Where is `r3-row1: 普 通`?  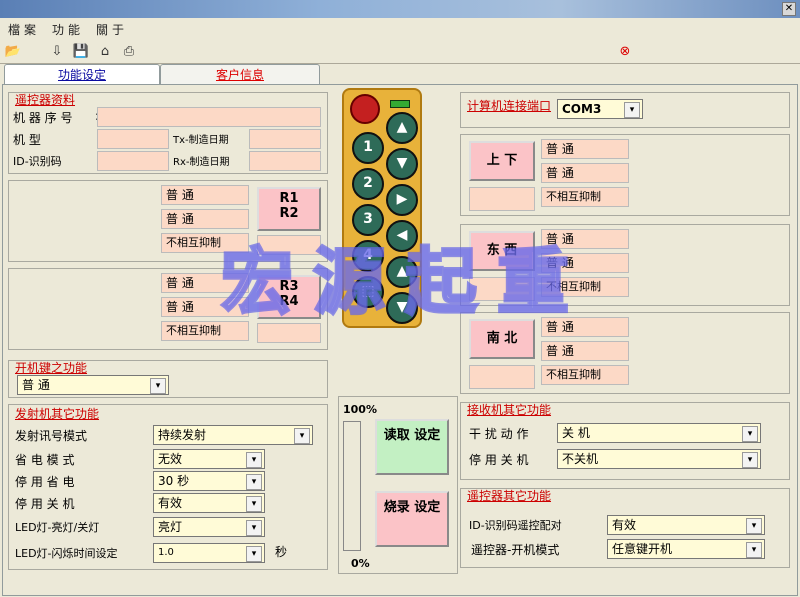
r3-row1: 普 通 is located at coordinates (205, 283).